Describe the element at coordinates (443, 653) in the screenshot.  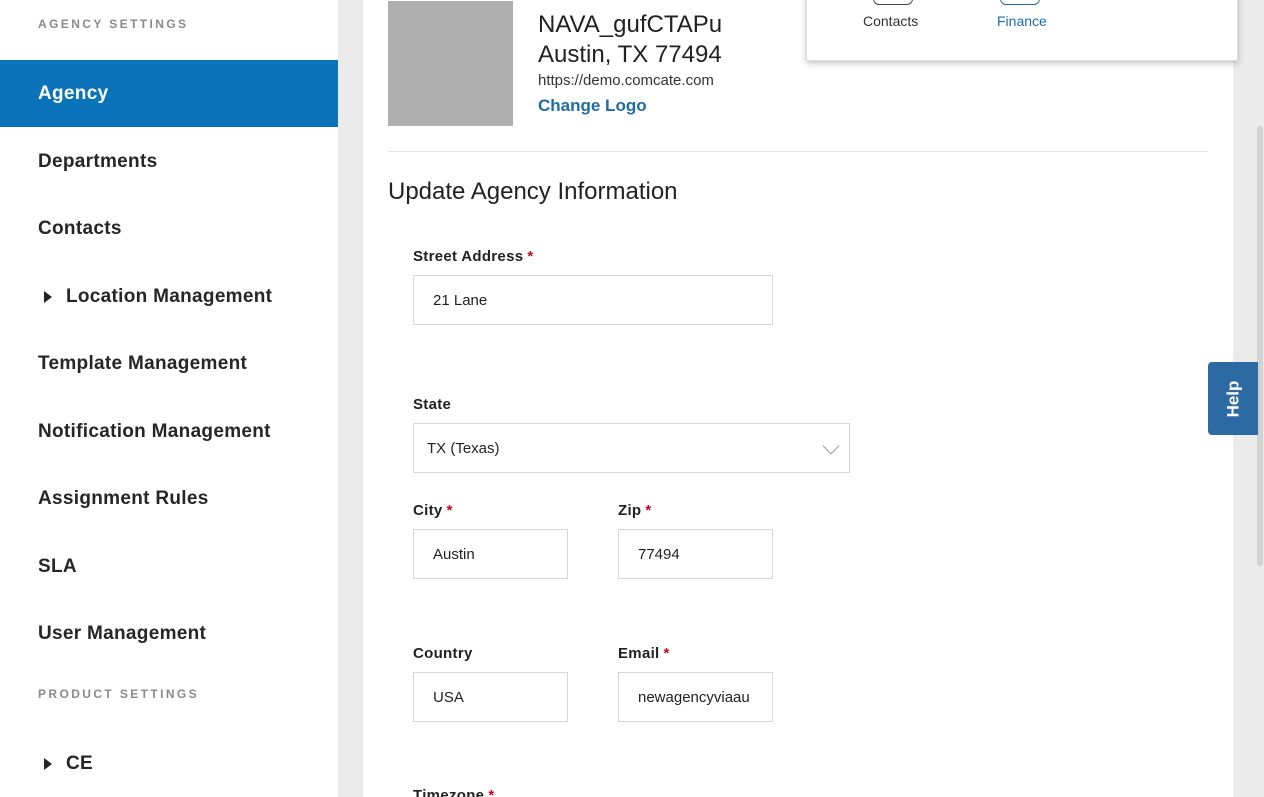
I see `country-label: Country` at that location.